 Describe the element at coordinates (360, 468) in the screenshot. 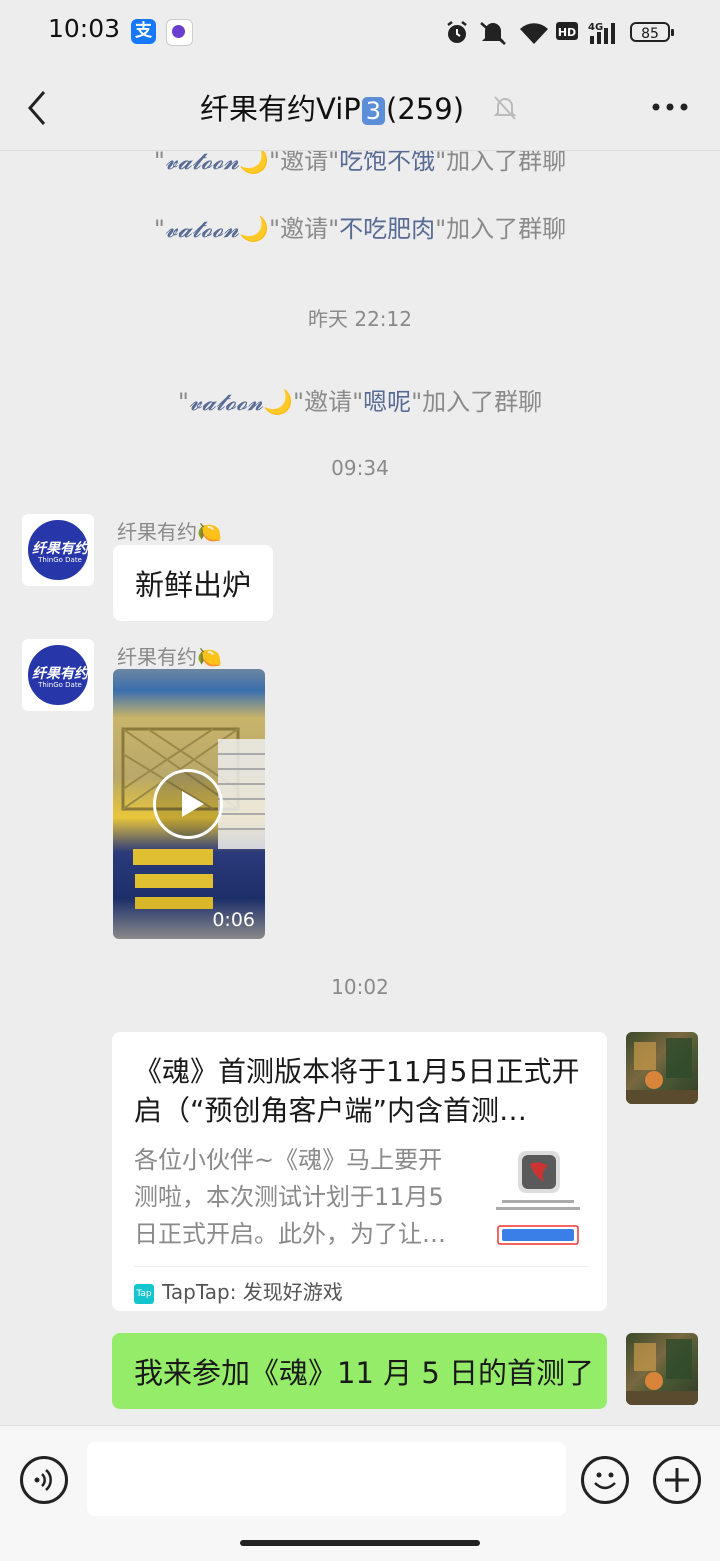

I see `timestamp: 09:34` at that location.